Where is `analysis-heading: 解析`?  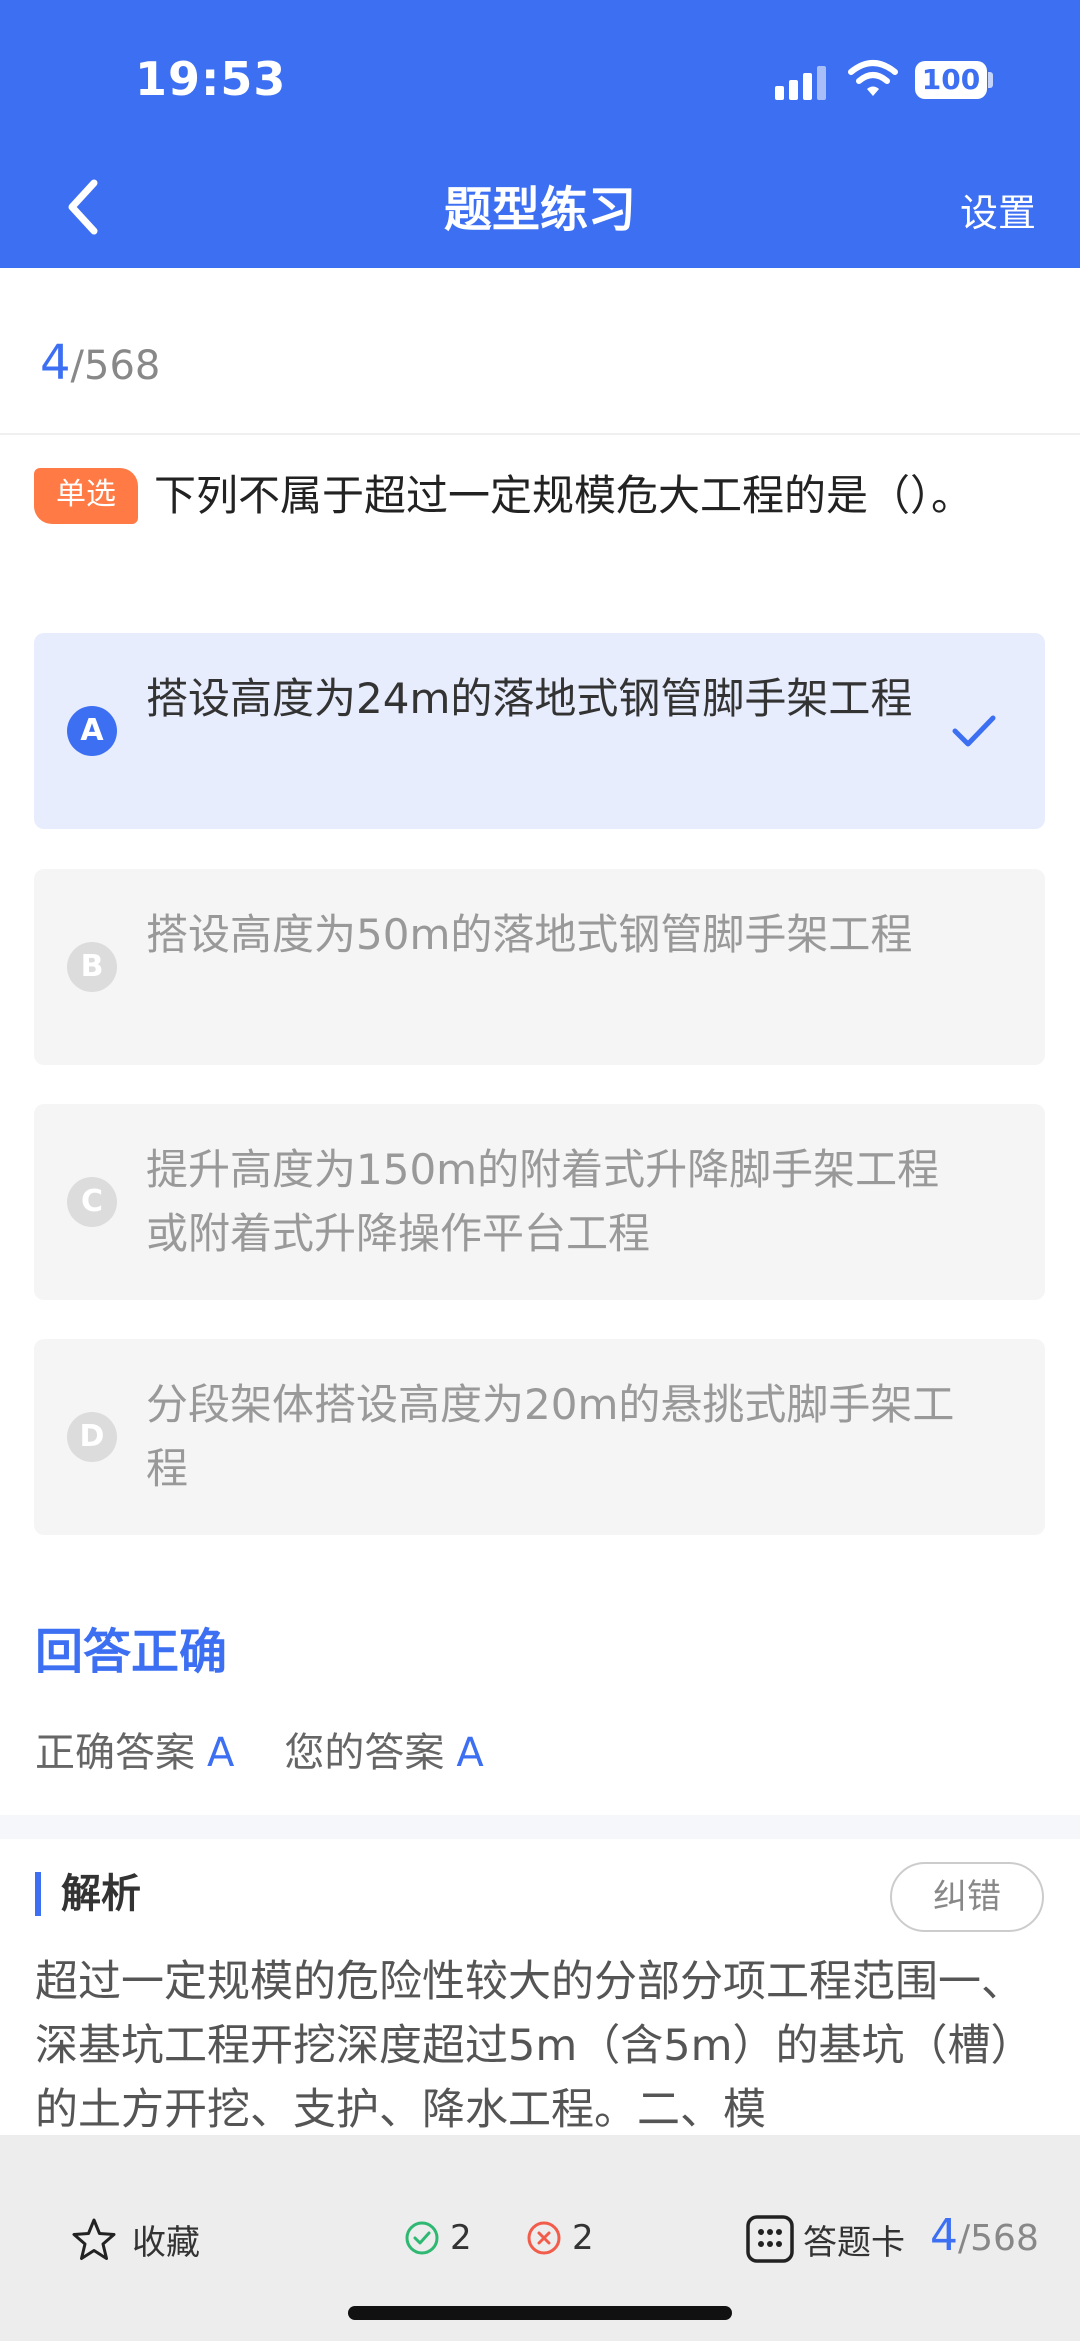
analysis-heading: 解析 is located at coordinates (88, 1894).